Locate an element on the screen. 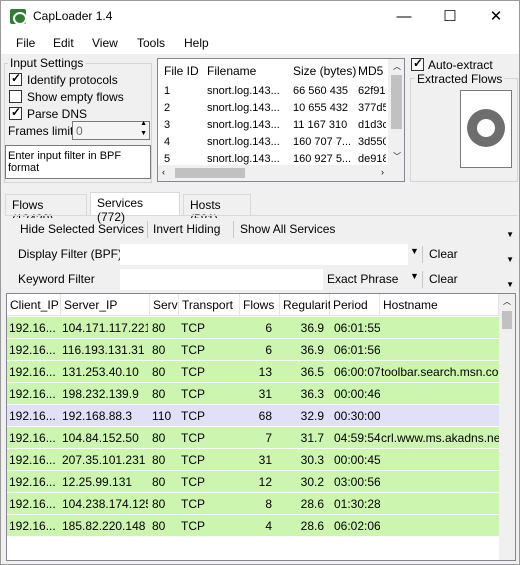 The height and width of the screenshot is (565, 520). menu-tools: Tools is located at coordinates (151, 43).